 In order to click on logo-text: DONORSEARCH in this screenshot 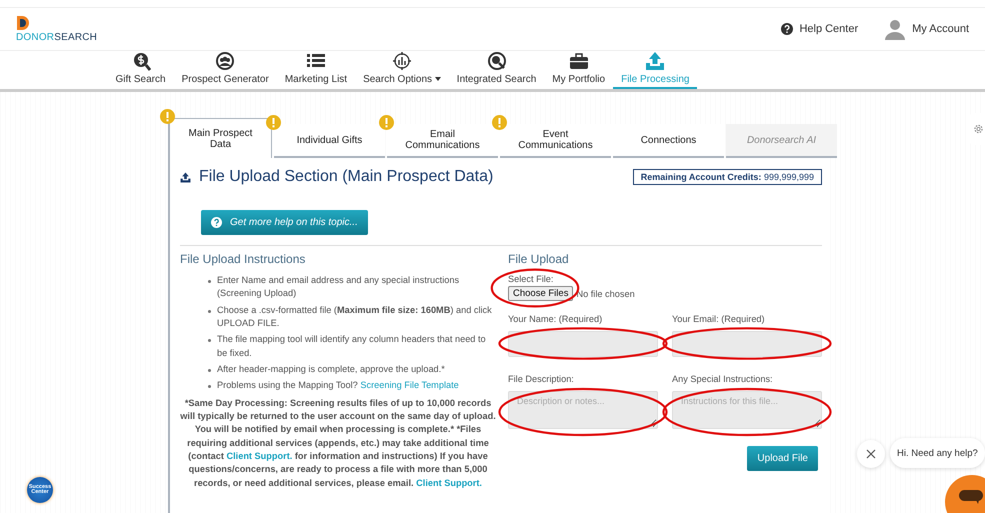, I will do `click(57, 37)`.